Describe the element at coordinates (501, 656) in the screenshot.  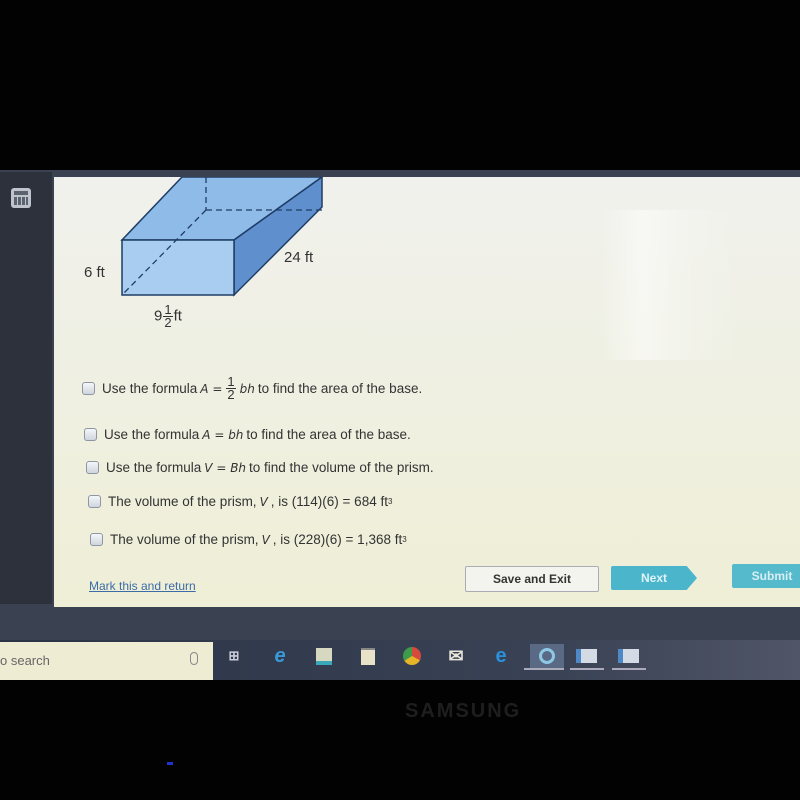
I see `edge-icon: e` at that location.